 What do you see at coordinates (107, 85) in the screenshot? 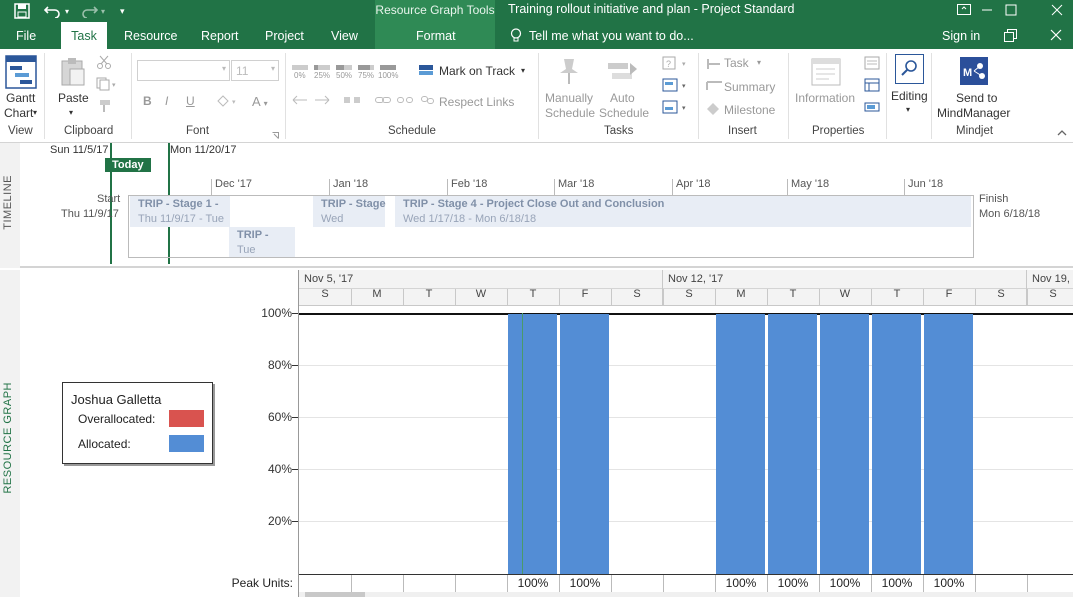
I see `copy-icon: ▾` at bounding box center [107, 85].